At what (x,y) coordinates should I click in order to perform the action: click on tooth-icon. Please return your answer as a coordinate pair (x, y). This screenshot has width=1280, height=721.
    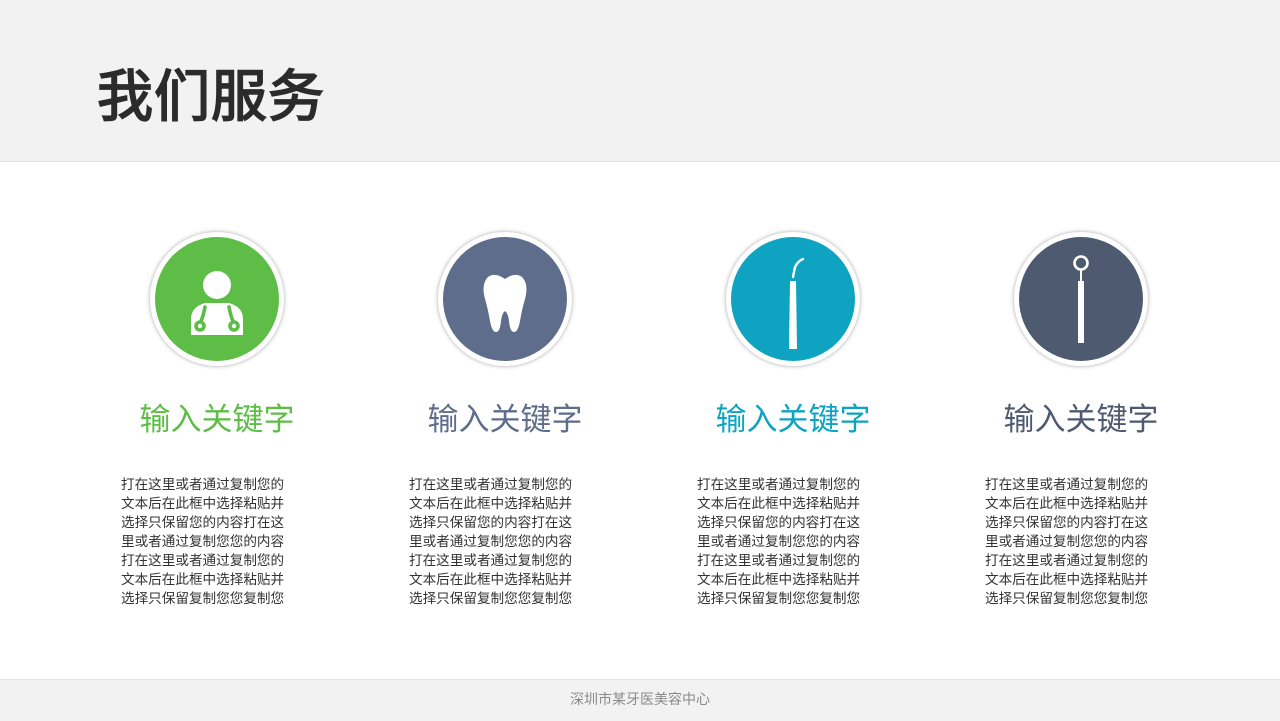
    Looking at the image, I should click on (505, 299).